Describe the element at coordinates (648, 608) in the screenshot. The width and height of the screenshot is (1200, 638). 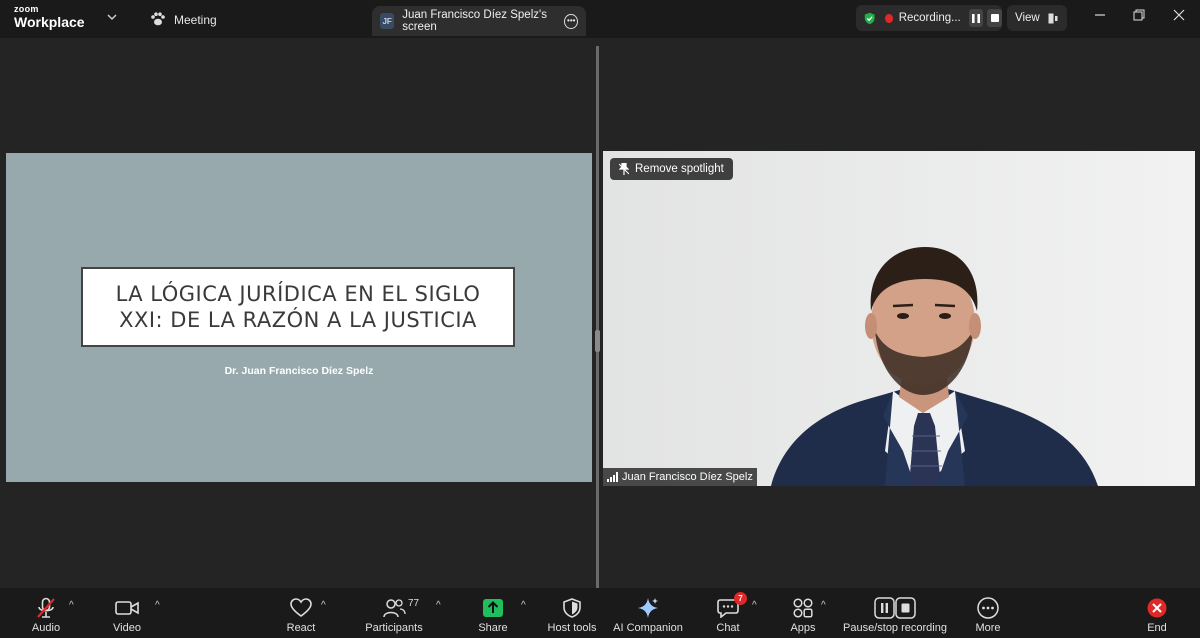
I see `sparkle-icon` at that location.